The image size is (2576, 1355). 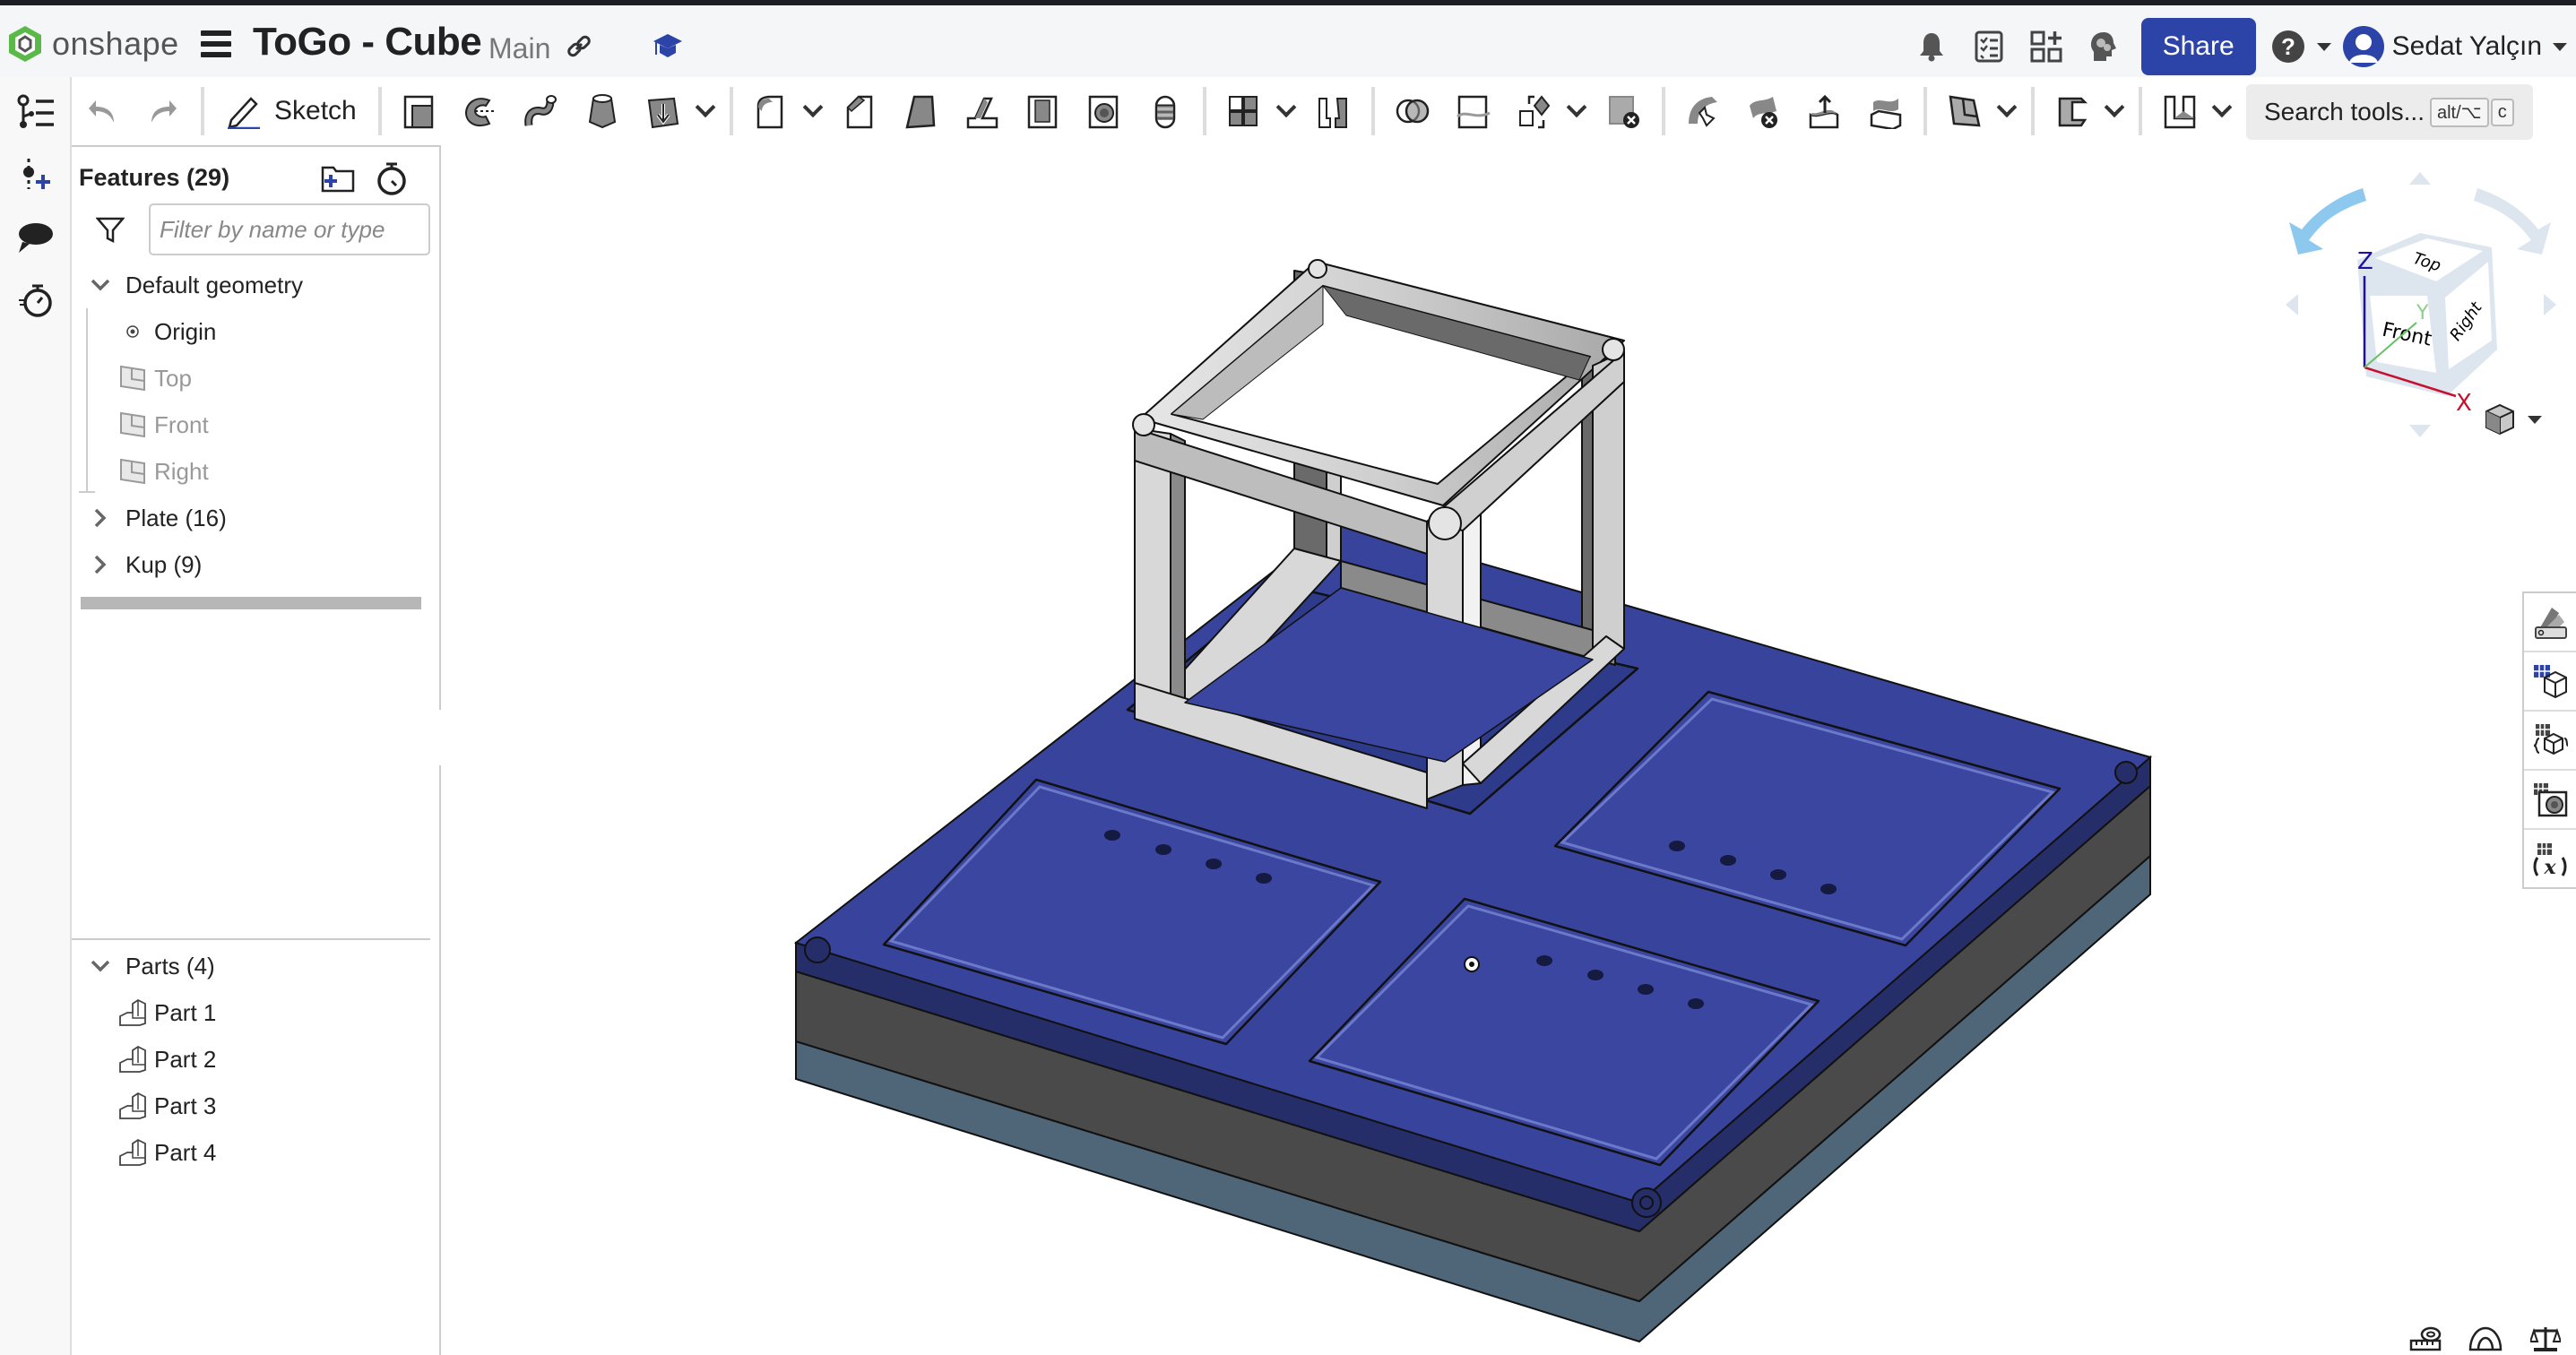 I want to click on thicken-dropdown-chevron, so click(x=705, y=111).